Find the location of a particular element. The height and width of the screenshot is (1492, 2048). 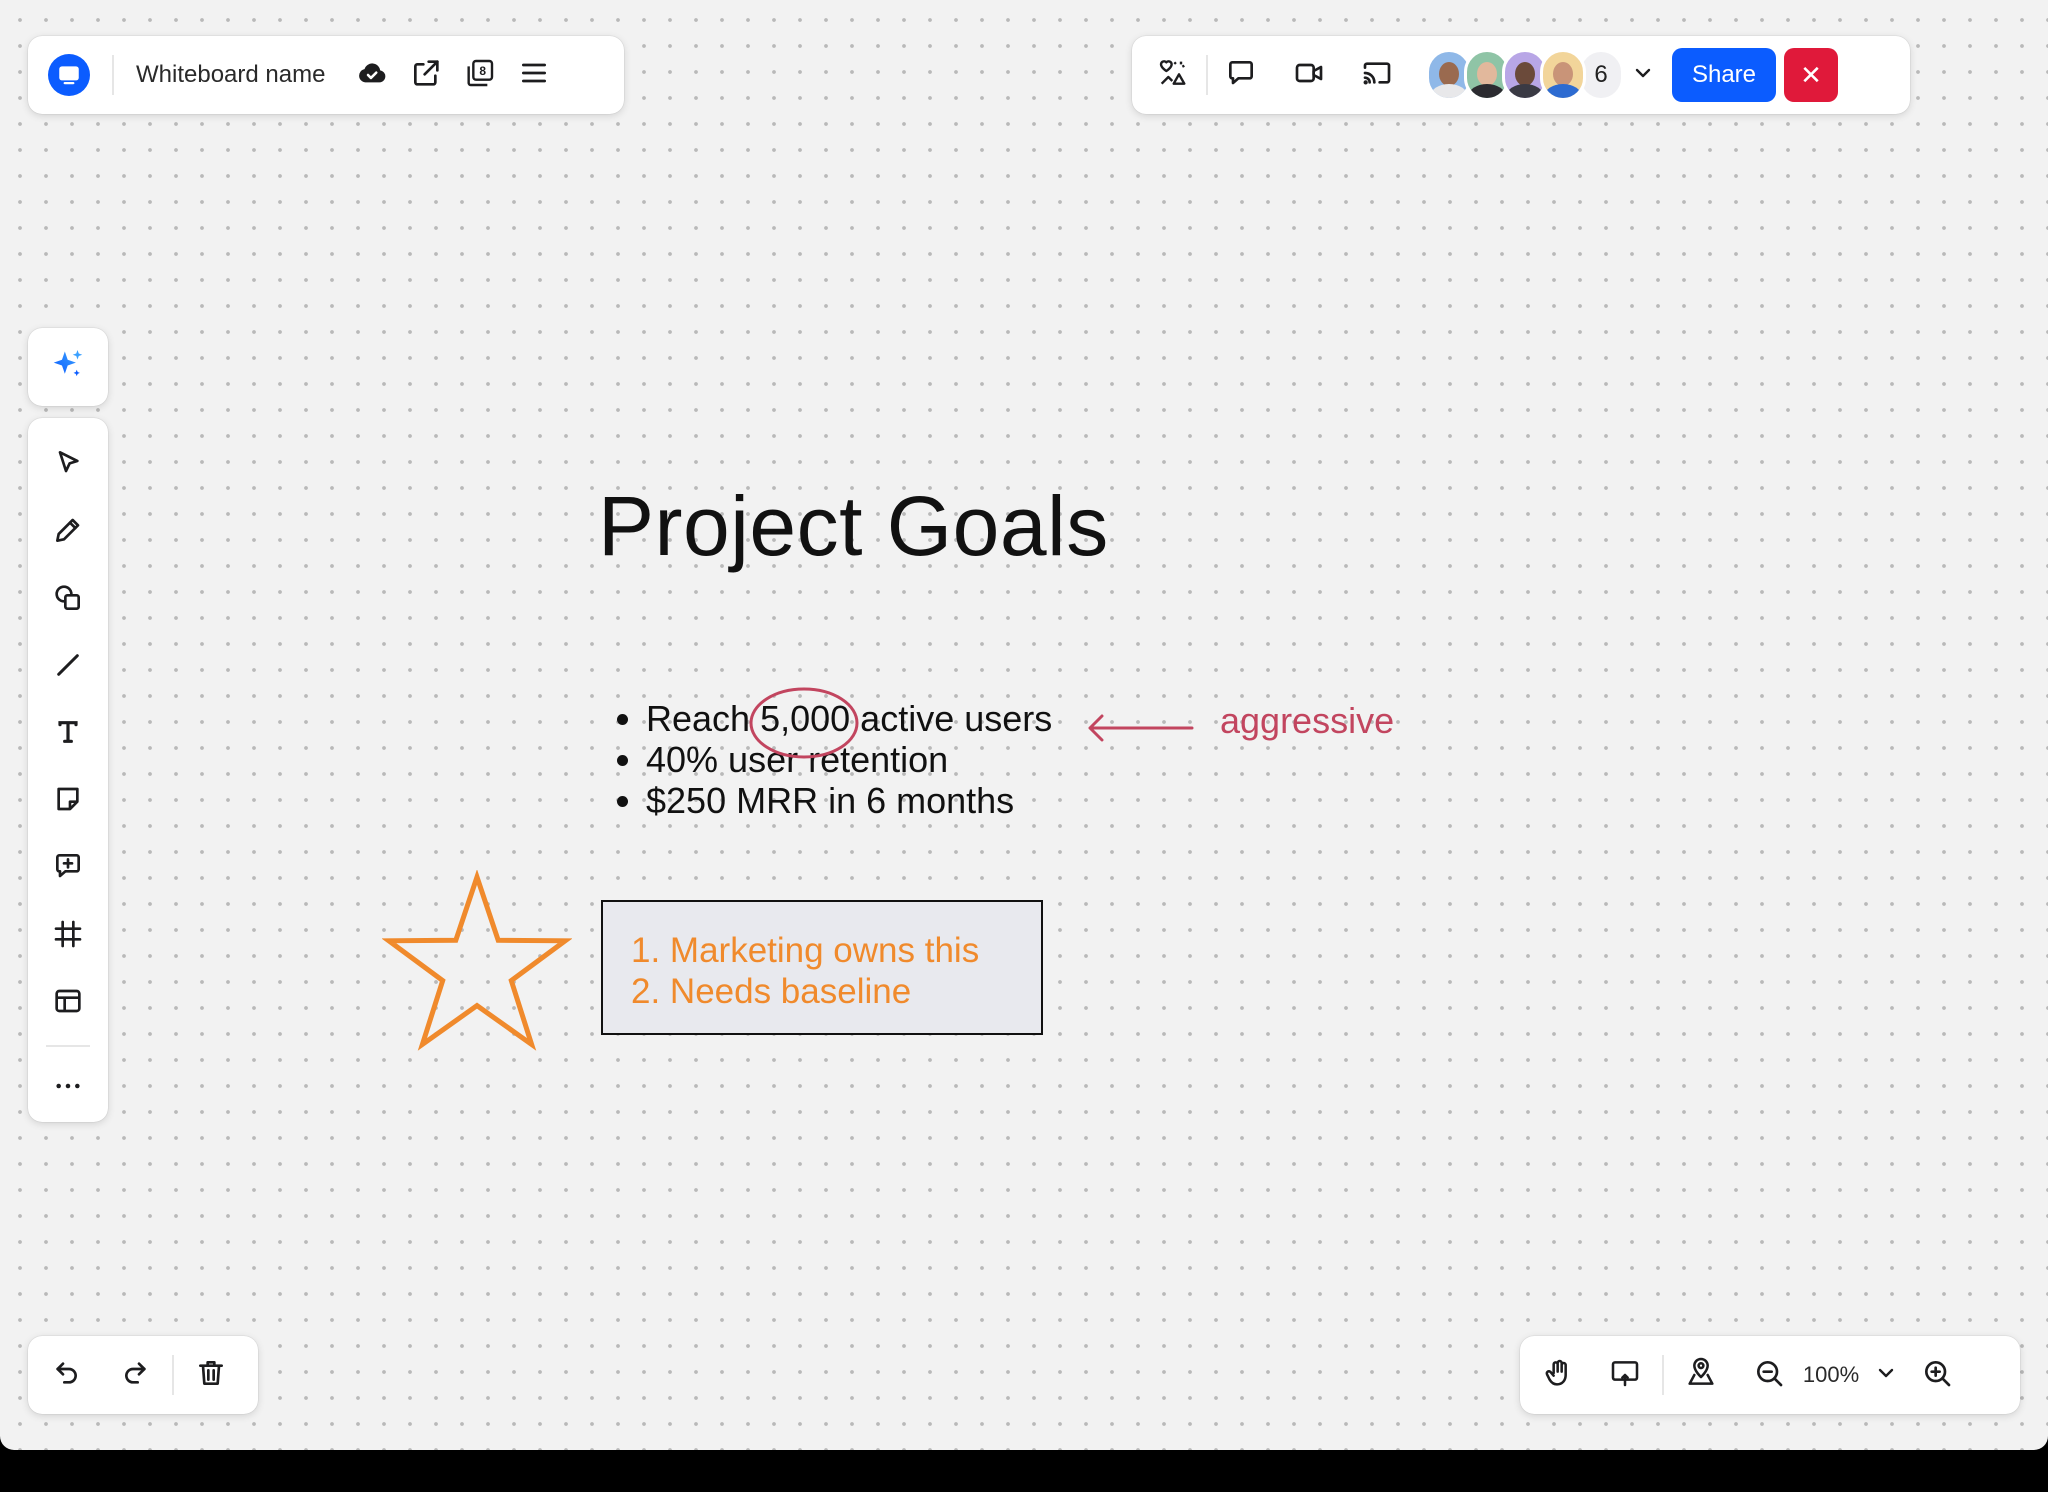

sticky-note-icon is located at coordinates (68, 801).